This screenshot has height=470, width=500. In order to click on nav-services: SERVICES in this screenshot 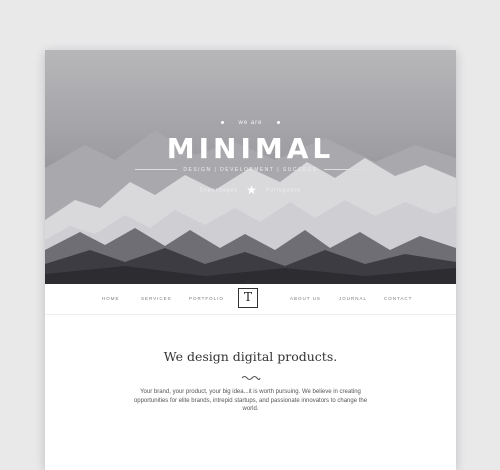, I will do `click(156, 298)`.